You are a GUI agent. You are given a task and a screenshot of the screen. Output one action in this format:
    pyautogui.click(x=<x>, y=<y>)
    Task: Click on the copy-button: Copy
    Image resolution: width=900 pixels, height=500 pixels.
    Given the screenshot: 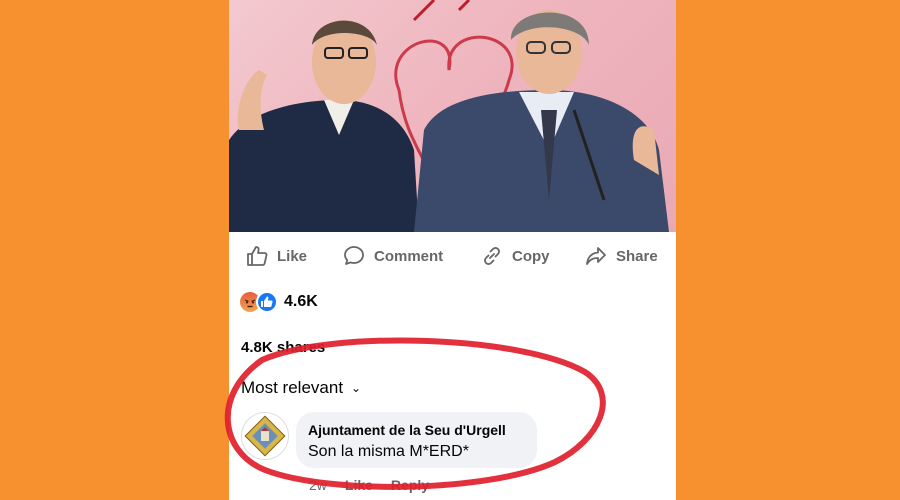 What is the action you would take?
    pyautogui.click(x=515, y=256)
    